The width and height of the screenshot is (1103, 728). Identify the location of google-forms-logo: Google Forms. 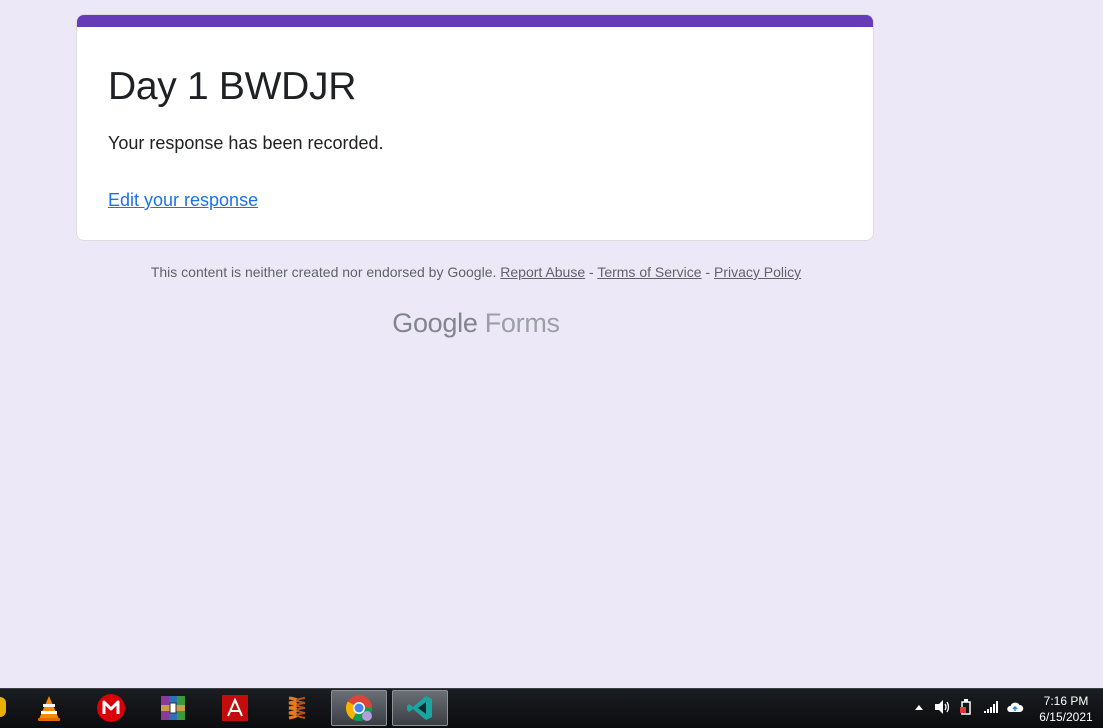
(476, 323).